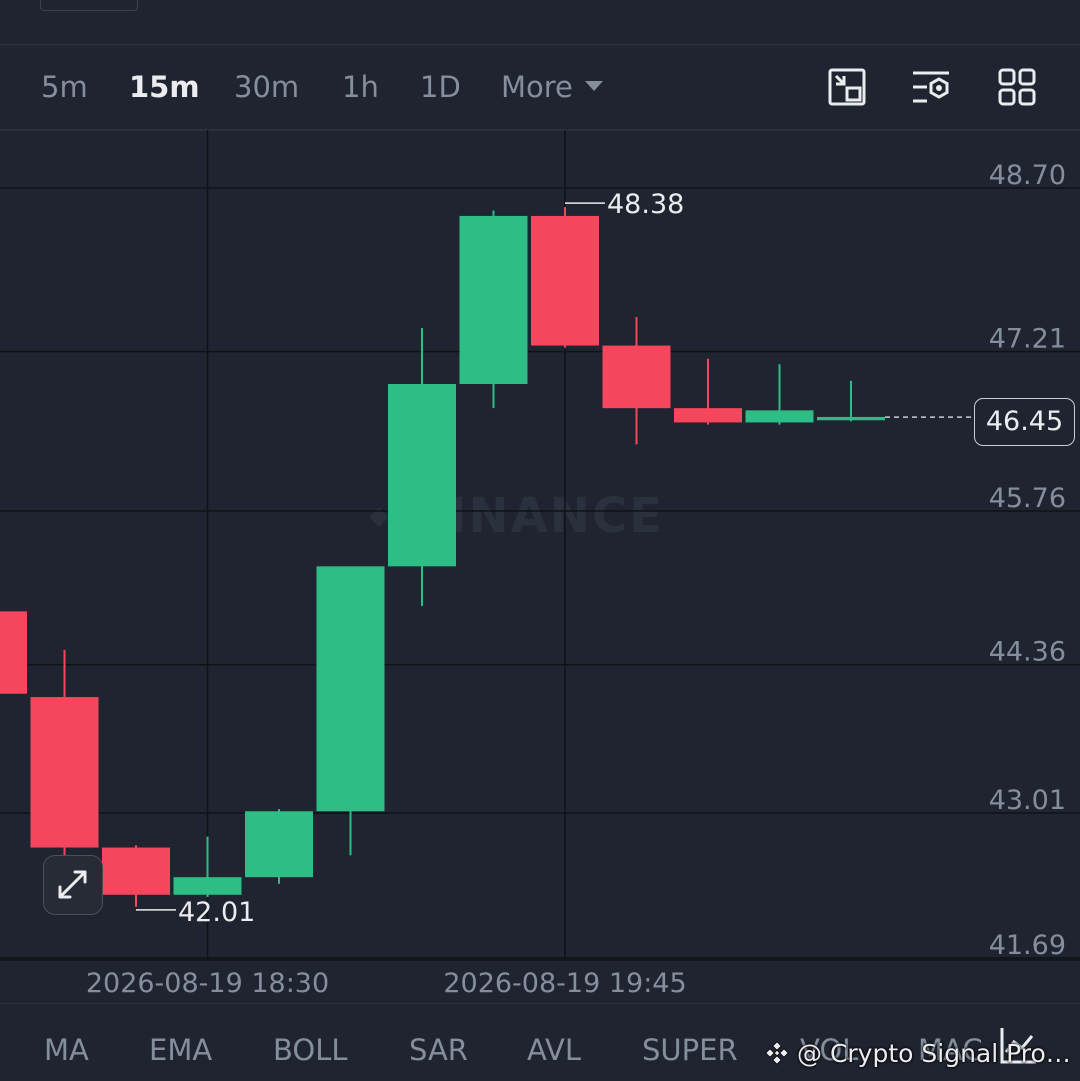  I want to click on expand-arrows-icon, so click(72, 884).